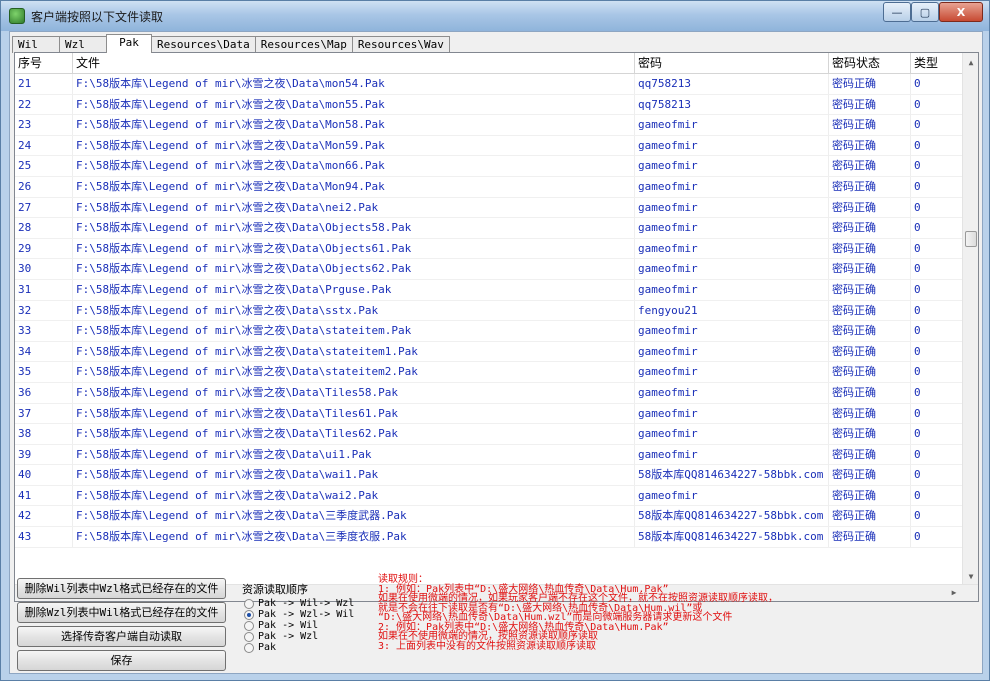 The image size is (990, 681). I want to click on column-header-password: 密码, so click(732, 63).